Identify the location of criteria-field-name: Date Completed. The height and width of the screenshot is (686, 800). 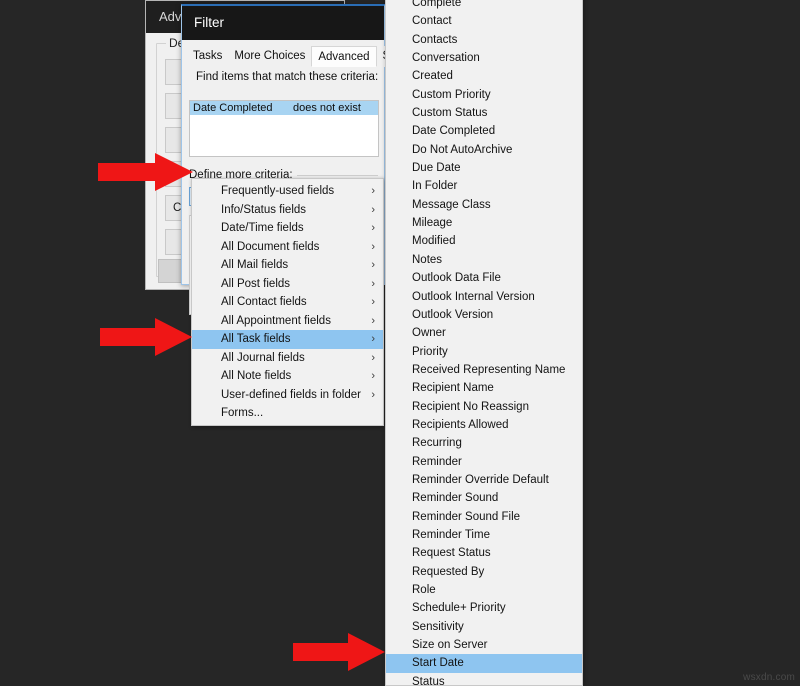
(233, 108).